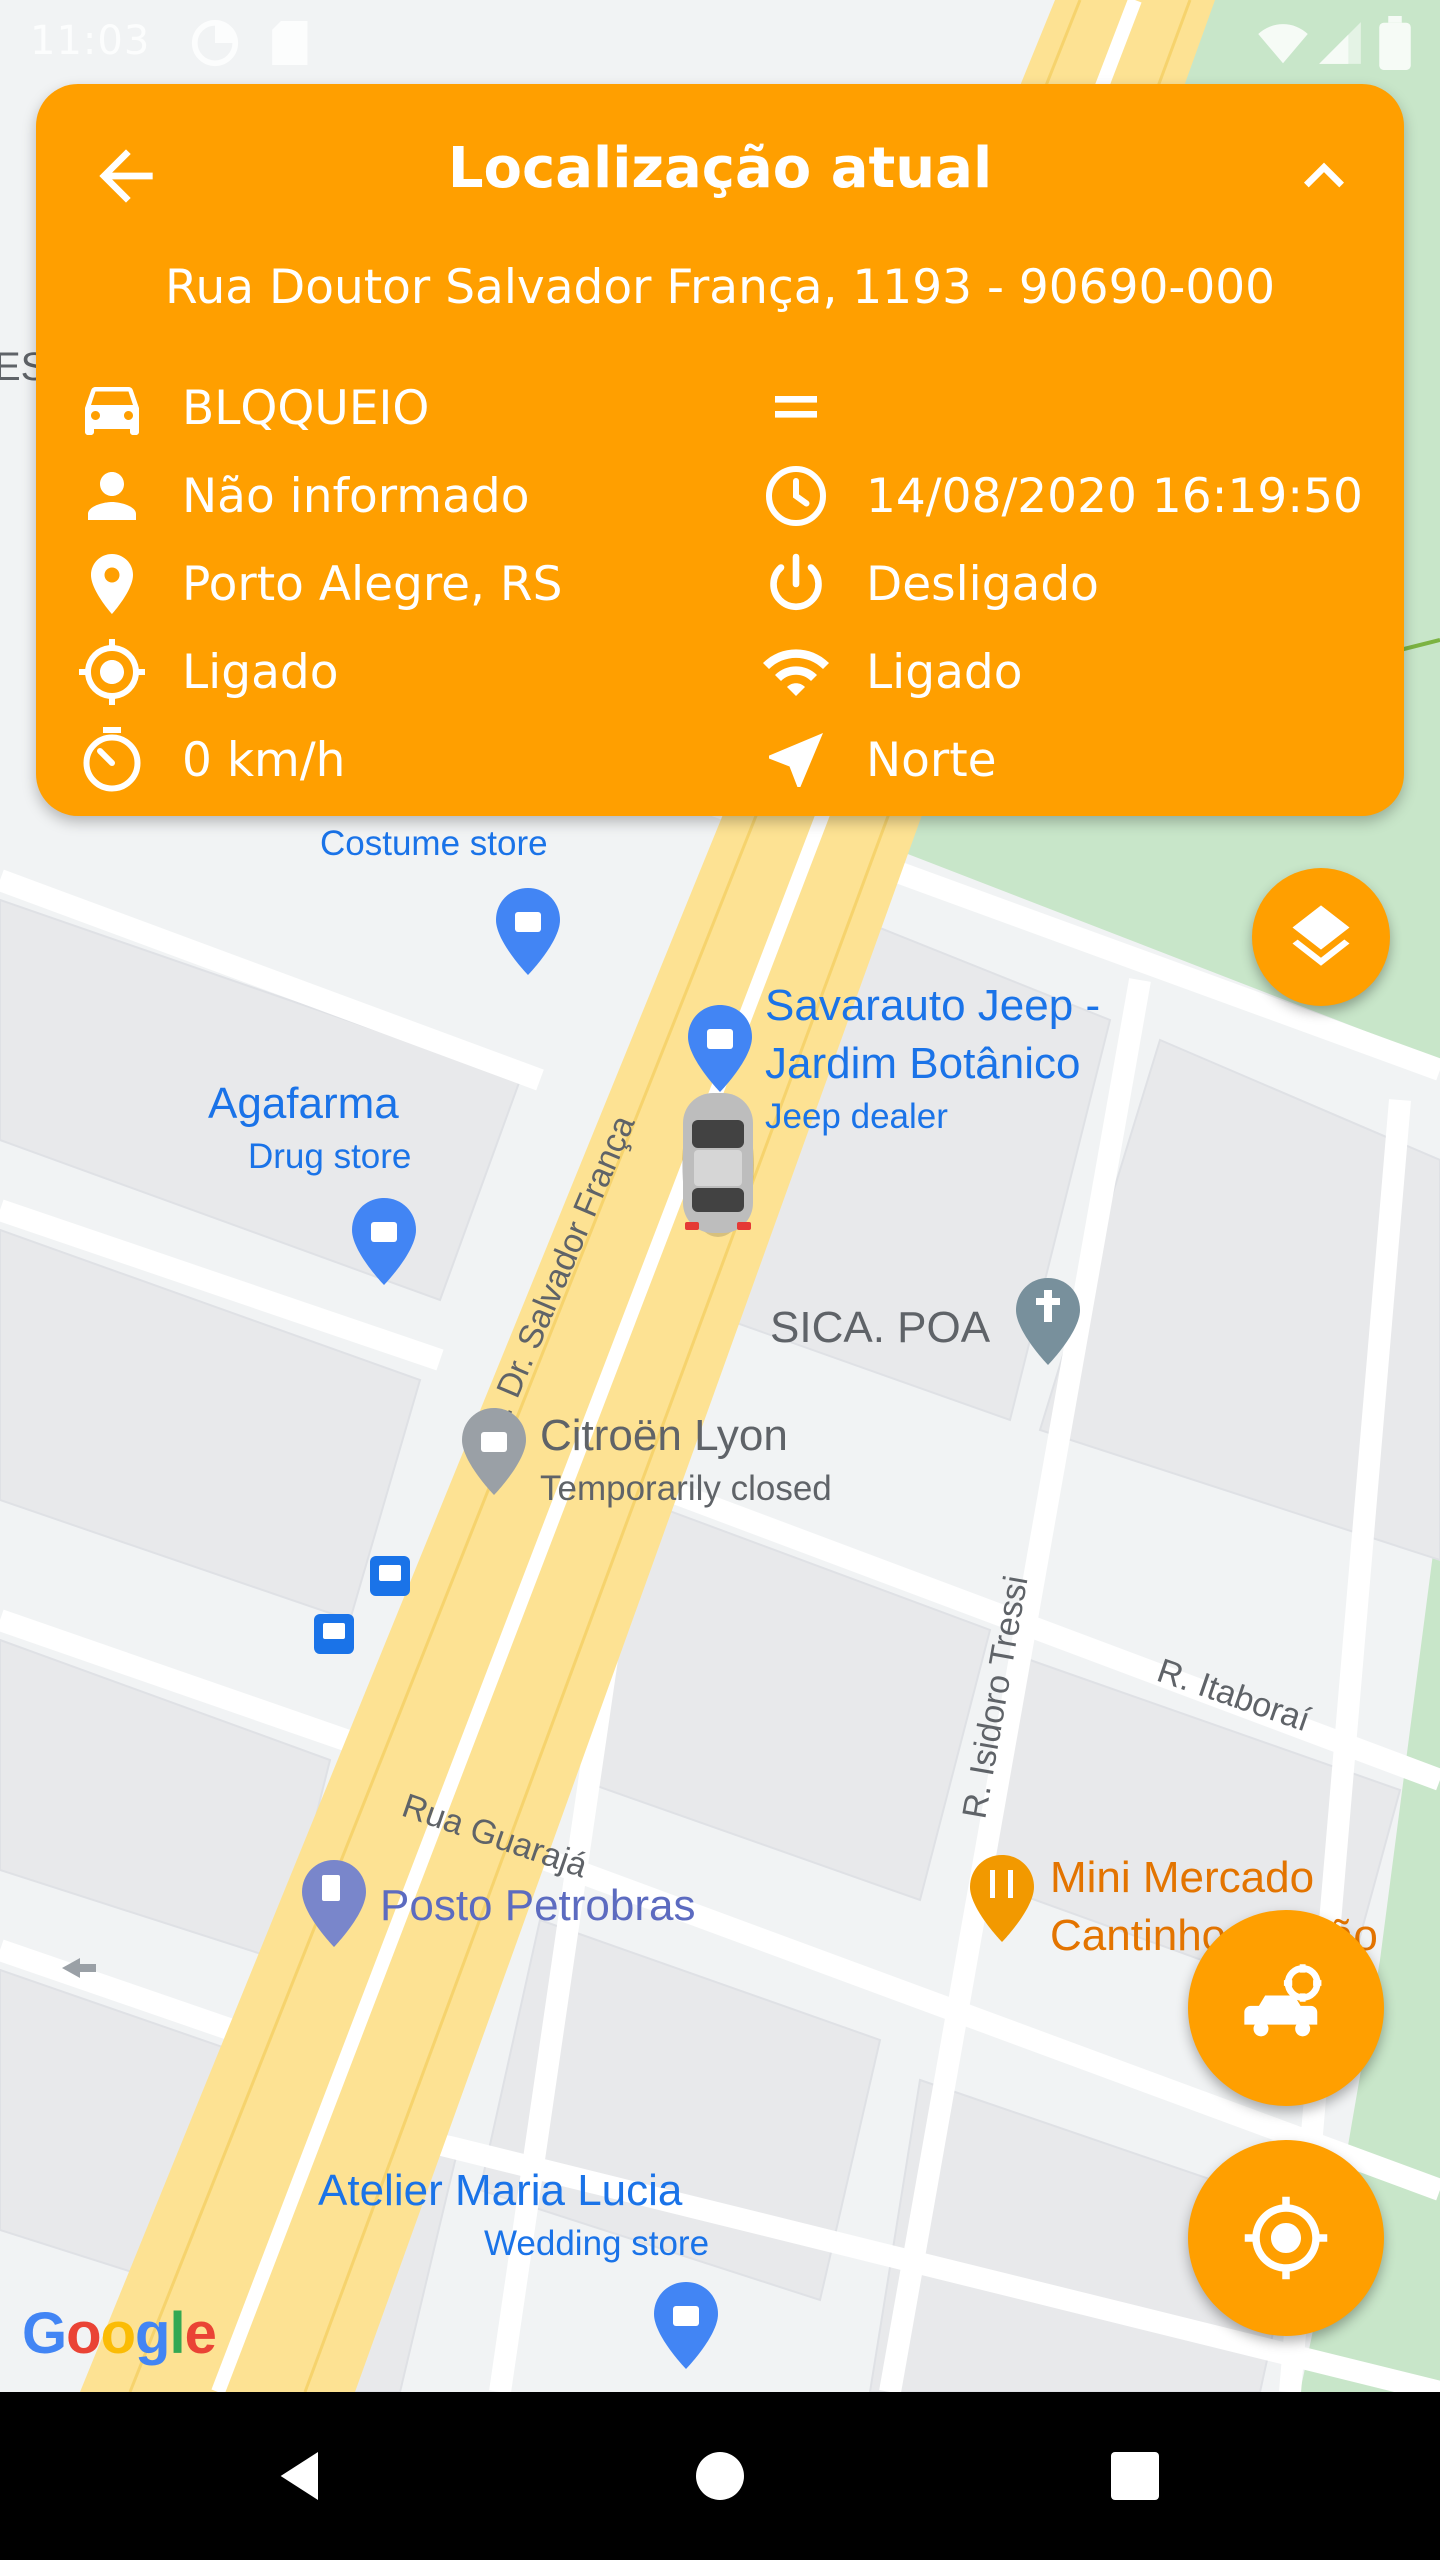 Image resolution: width=1440 pixels, height=2560 pixels. What do you see at coordinates (720, 42) in the screenshot?
I see `status-bar: 11:03` at bounding box center [720, 42].